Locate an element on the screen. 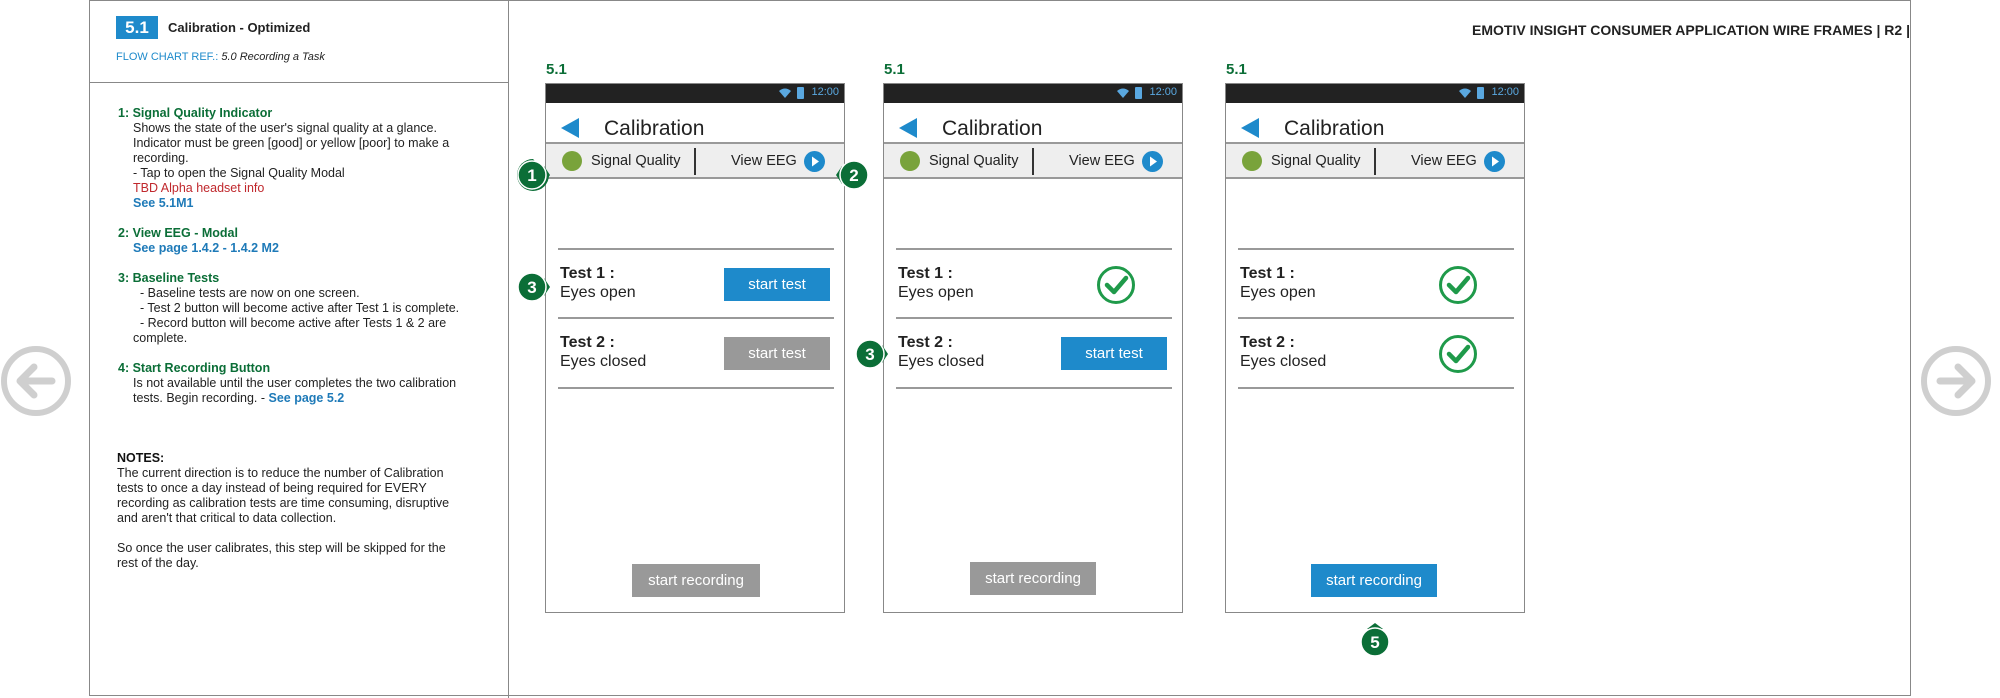 The width and height of the screenshot is (2000, 698). separator is located at coordinates (695, 161).